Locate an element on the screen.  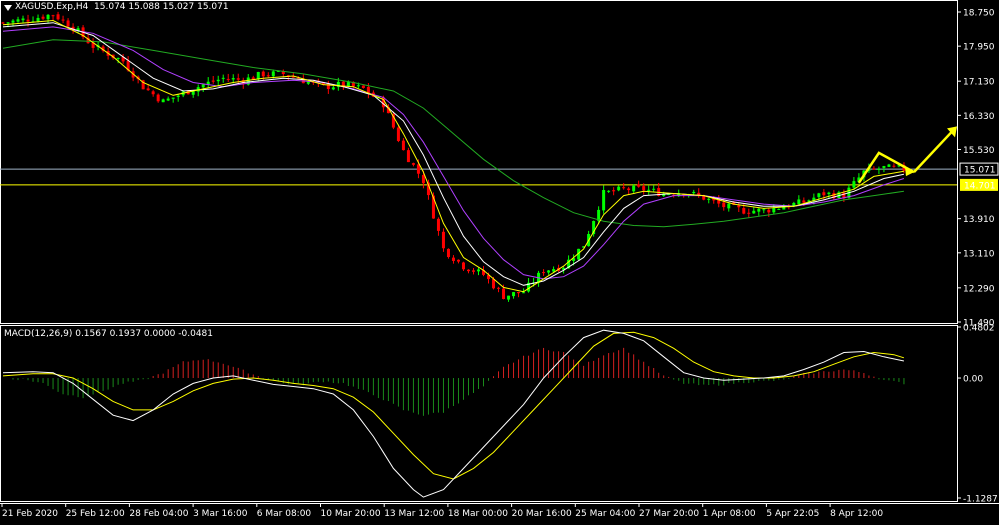
macd-tick-label: 0.4802 is located at coordinates (979, 329).